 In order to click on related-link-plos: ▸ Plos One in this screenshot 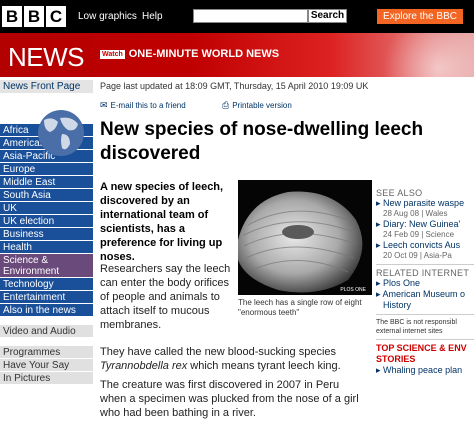, I will do `click(425, 283)`.